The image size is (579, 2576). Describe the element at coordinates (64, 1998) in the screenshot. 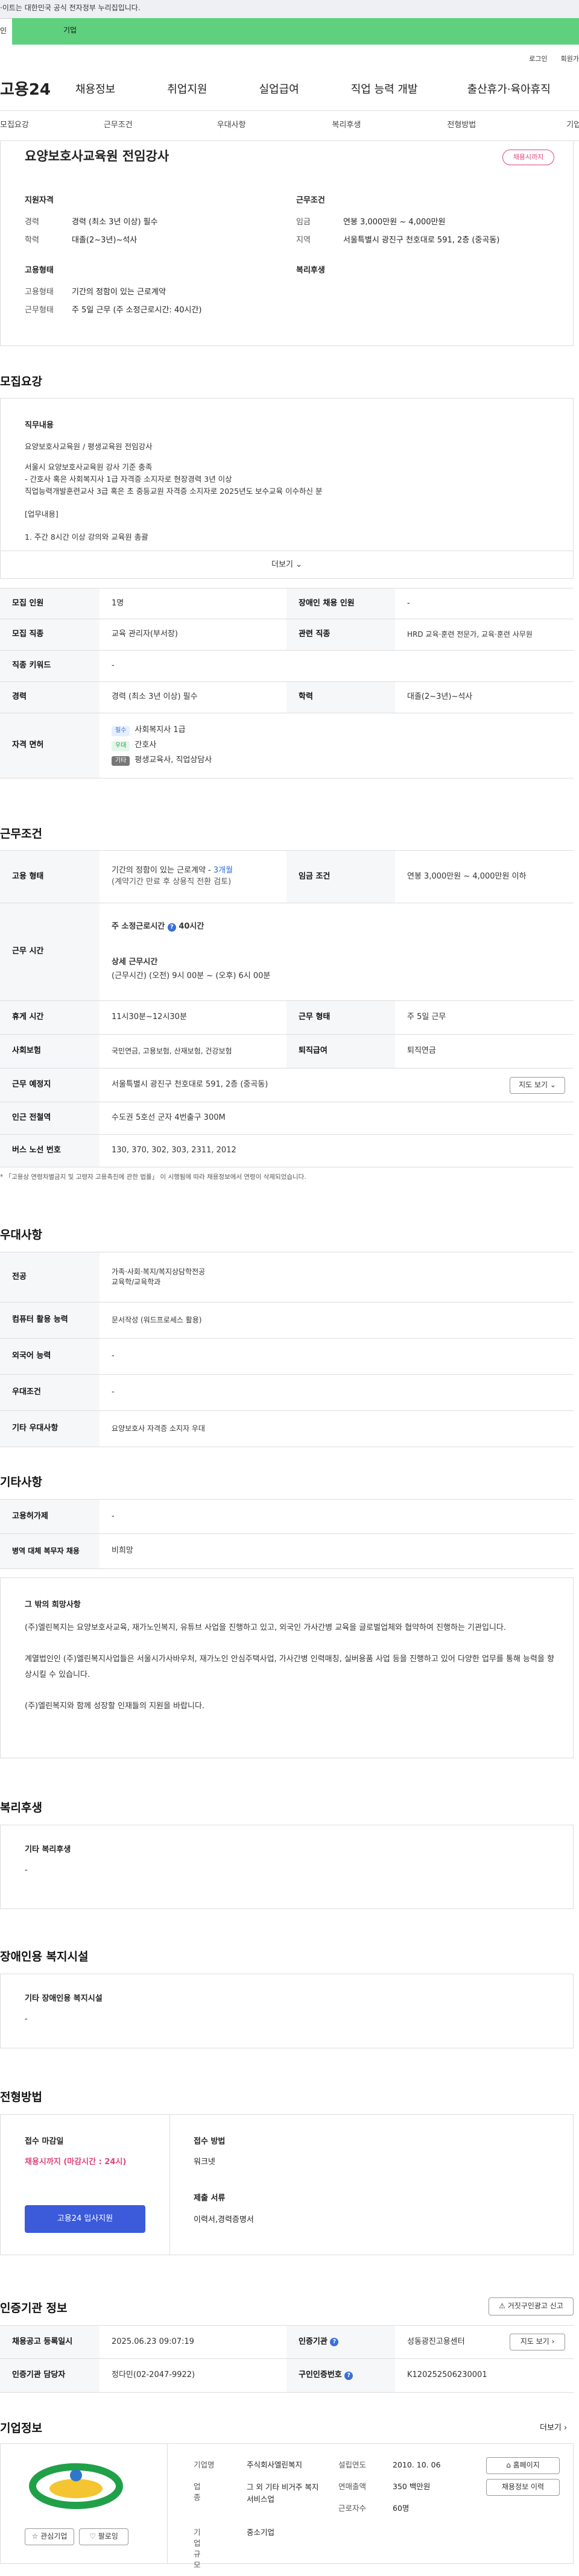

I see `facility-heading: 기타 장애인용 복지시설` at that location.